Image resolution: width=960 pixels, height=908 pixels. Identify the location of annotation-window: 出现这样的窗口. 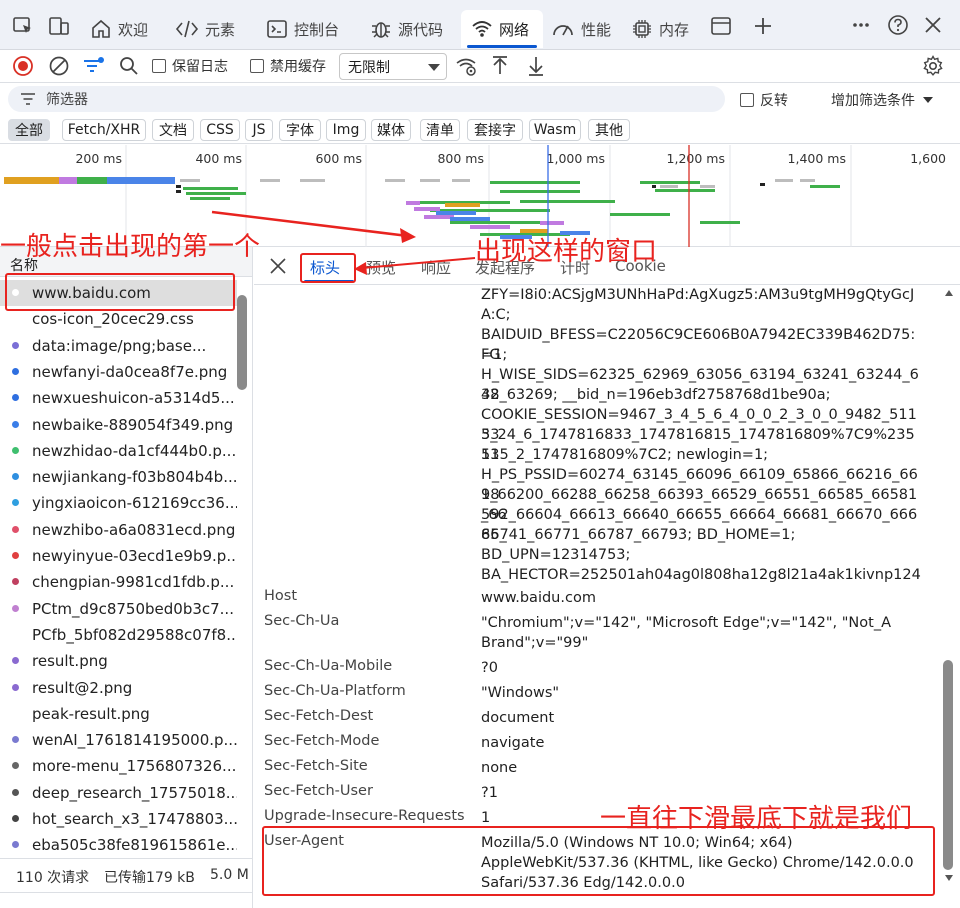
(566, 252).